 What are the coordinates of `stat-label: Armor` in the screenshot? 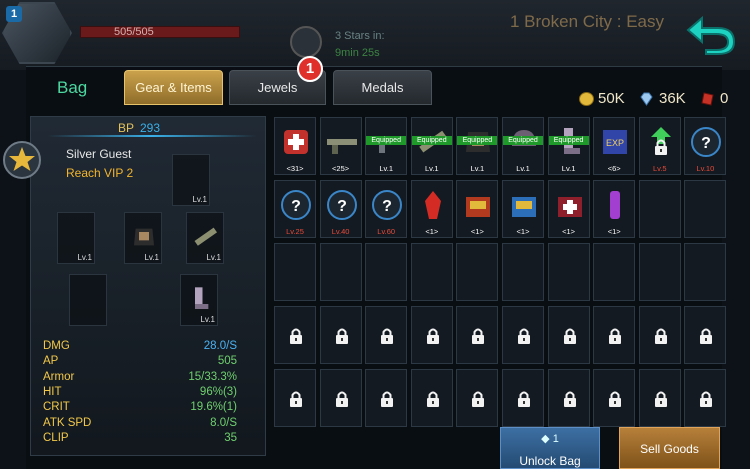 It's located at (59, 376).